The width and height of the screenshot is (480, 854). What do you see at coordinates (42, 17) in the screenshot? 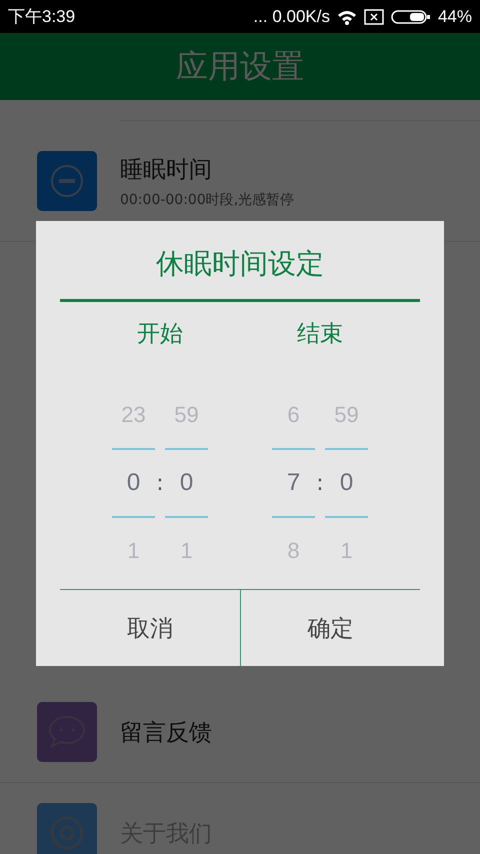
I see `clock: 下午3:39` at bounding box center [42, 17].